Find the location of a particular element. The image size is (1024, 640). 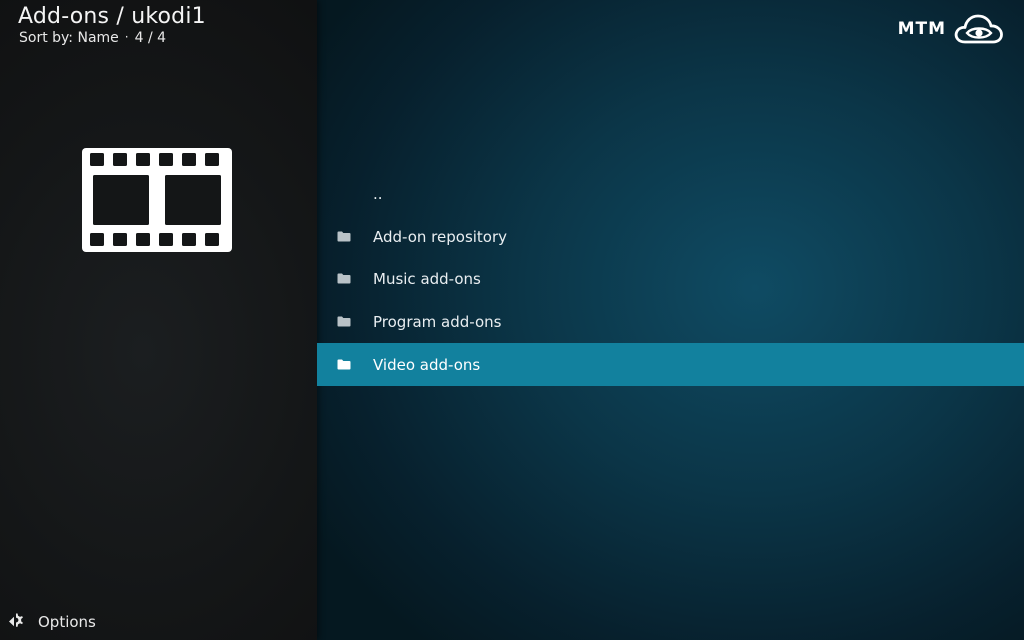

list-item-parent: .. is located at coordinates (670, 194).